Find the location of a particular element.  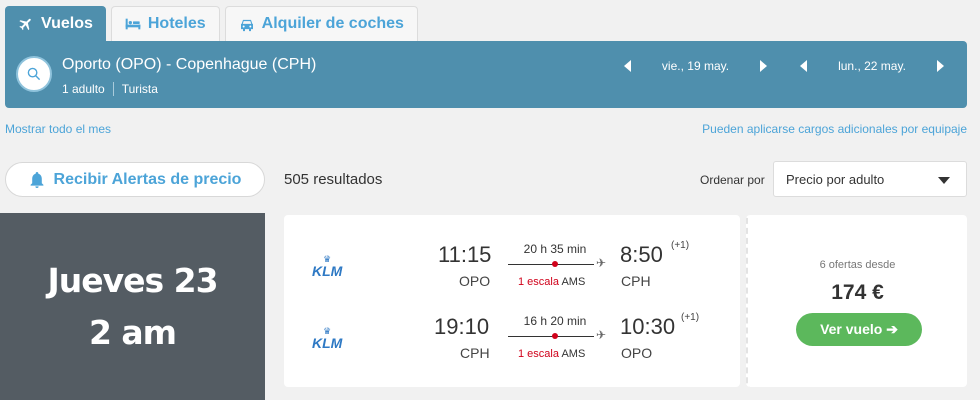

depart-date-picker: vie., 19 may. is located at coordinates (695, 66).